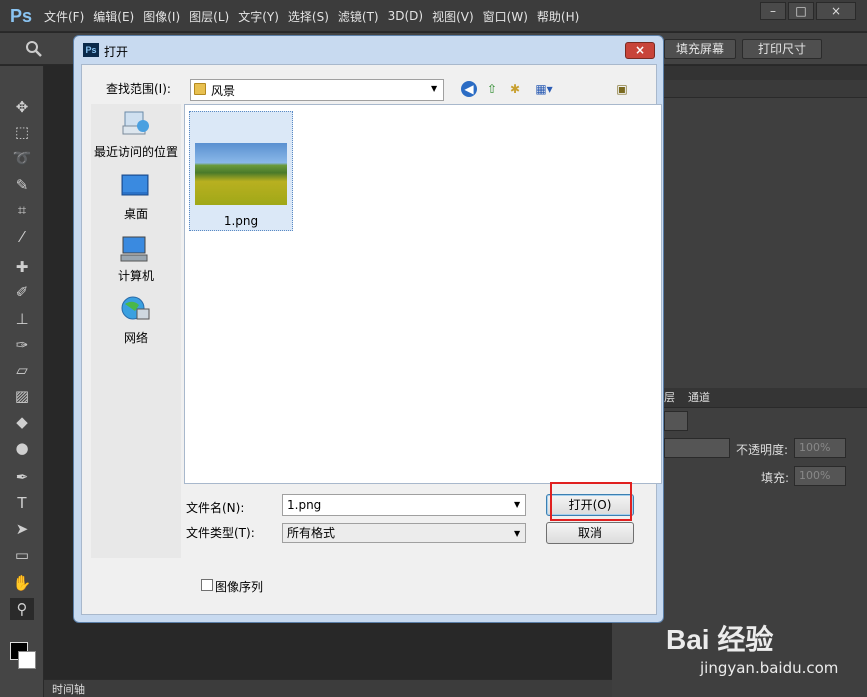 Image resolution: width=867 pixels, height=697 pixels. I want to click on place-label-network: 网络, so click(136, 337).